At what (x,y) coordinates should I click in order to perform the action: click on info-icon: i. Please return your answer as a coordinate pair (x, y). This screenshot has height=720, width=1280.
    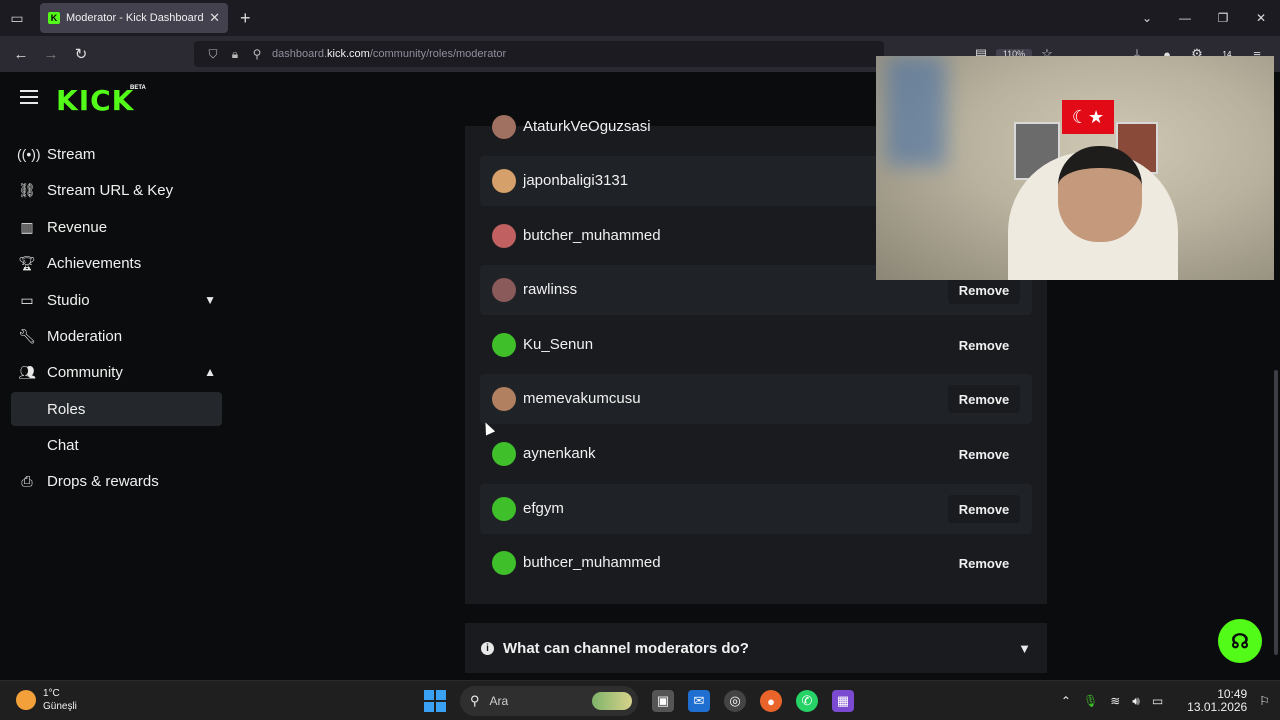
    Looking at the image, I should click on (487, 648).